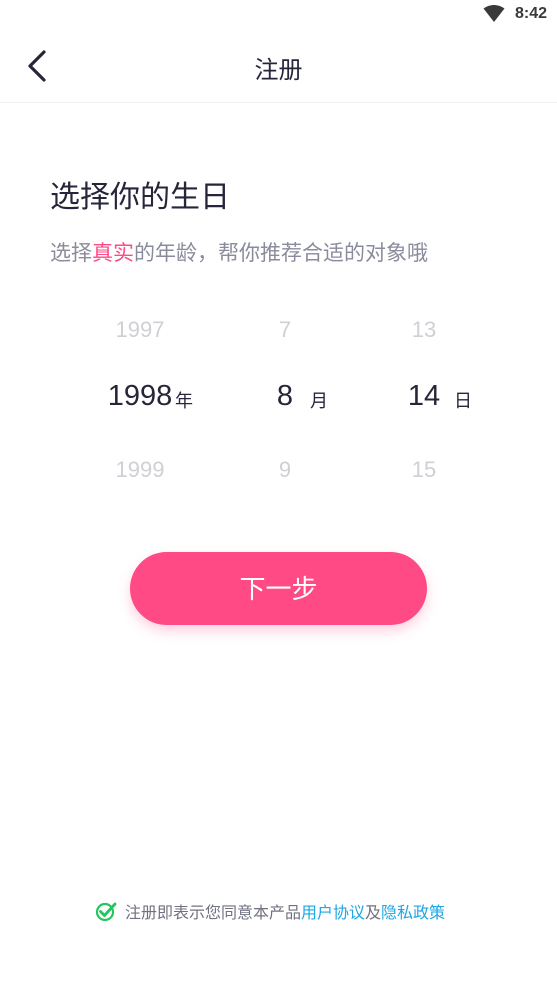 The image size is (557, 990). I want to click on year-option-next: 1999, so click(140, 470).